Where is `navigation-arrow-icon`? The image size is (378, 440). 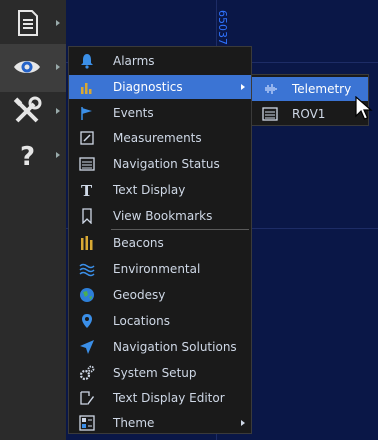
navigation-arrow-icon is located at coordinates (87, 347).